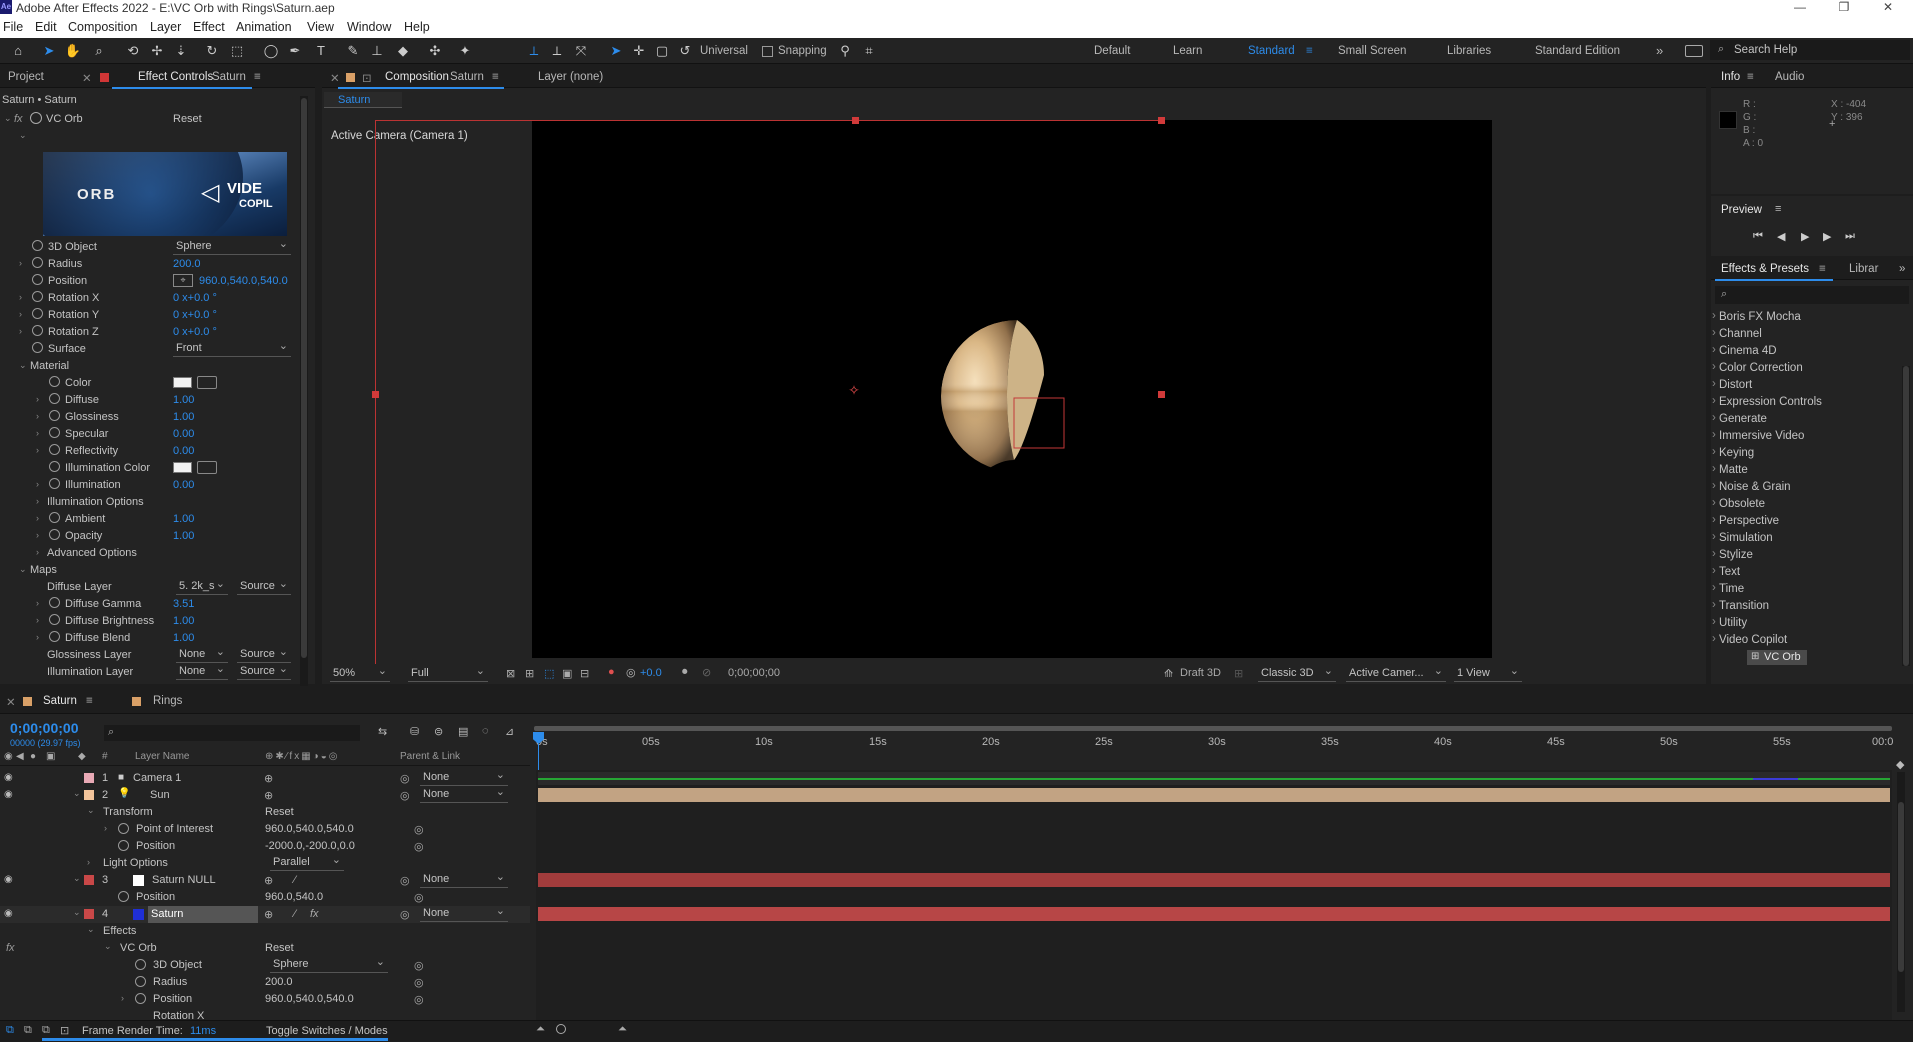 The width and height of the screenshot is (1913, 1042). I want to click on ep-item: Boris FX Mocha, so click(1756, 316).